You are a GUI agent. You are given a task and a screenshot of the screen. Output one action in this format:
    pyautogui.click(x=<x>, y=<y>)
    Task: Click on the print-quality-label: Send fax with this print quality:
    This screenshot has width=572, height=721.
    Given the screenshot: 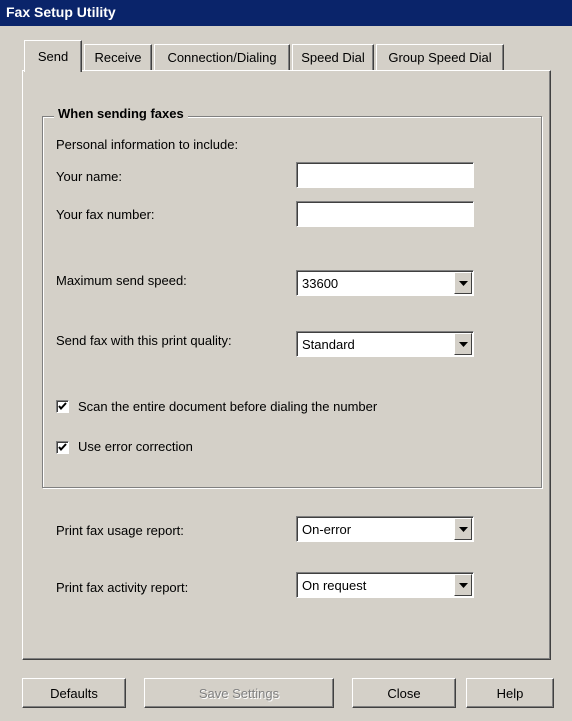 What is the action you would take?
    pyautogui.click(x=144, y=340)
    